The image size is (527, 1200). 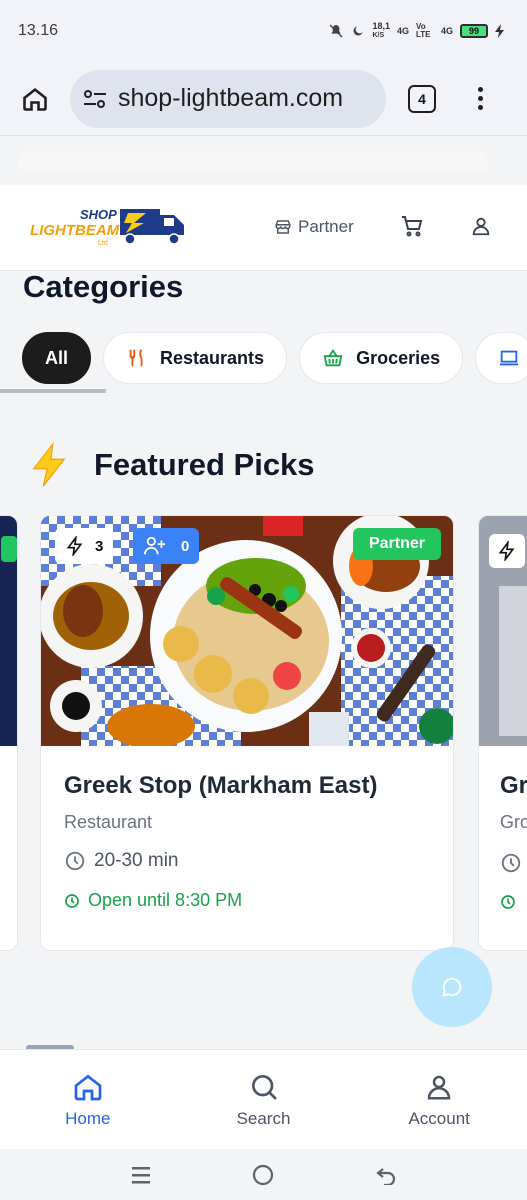 What do you see at coordinates (396, 544) in the screenshot?
I see `partner-badge: Partner` at bounding box center [396, 544].